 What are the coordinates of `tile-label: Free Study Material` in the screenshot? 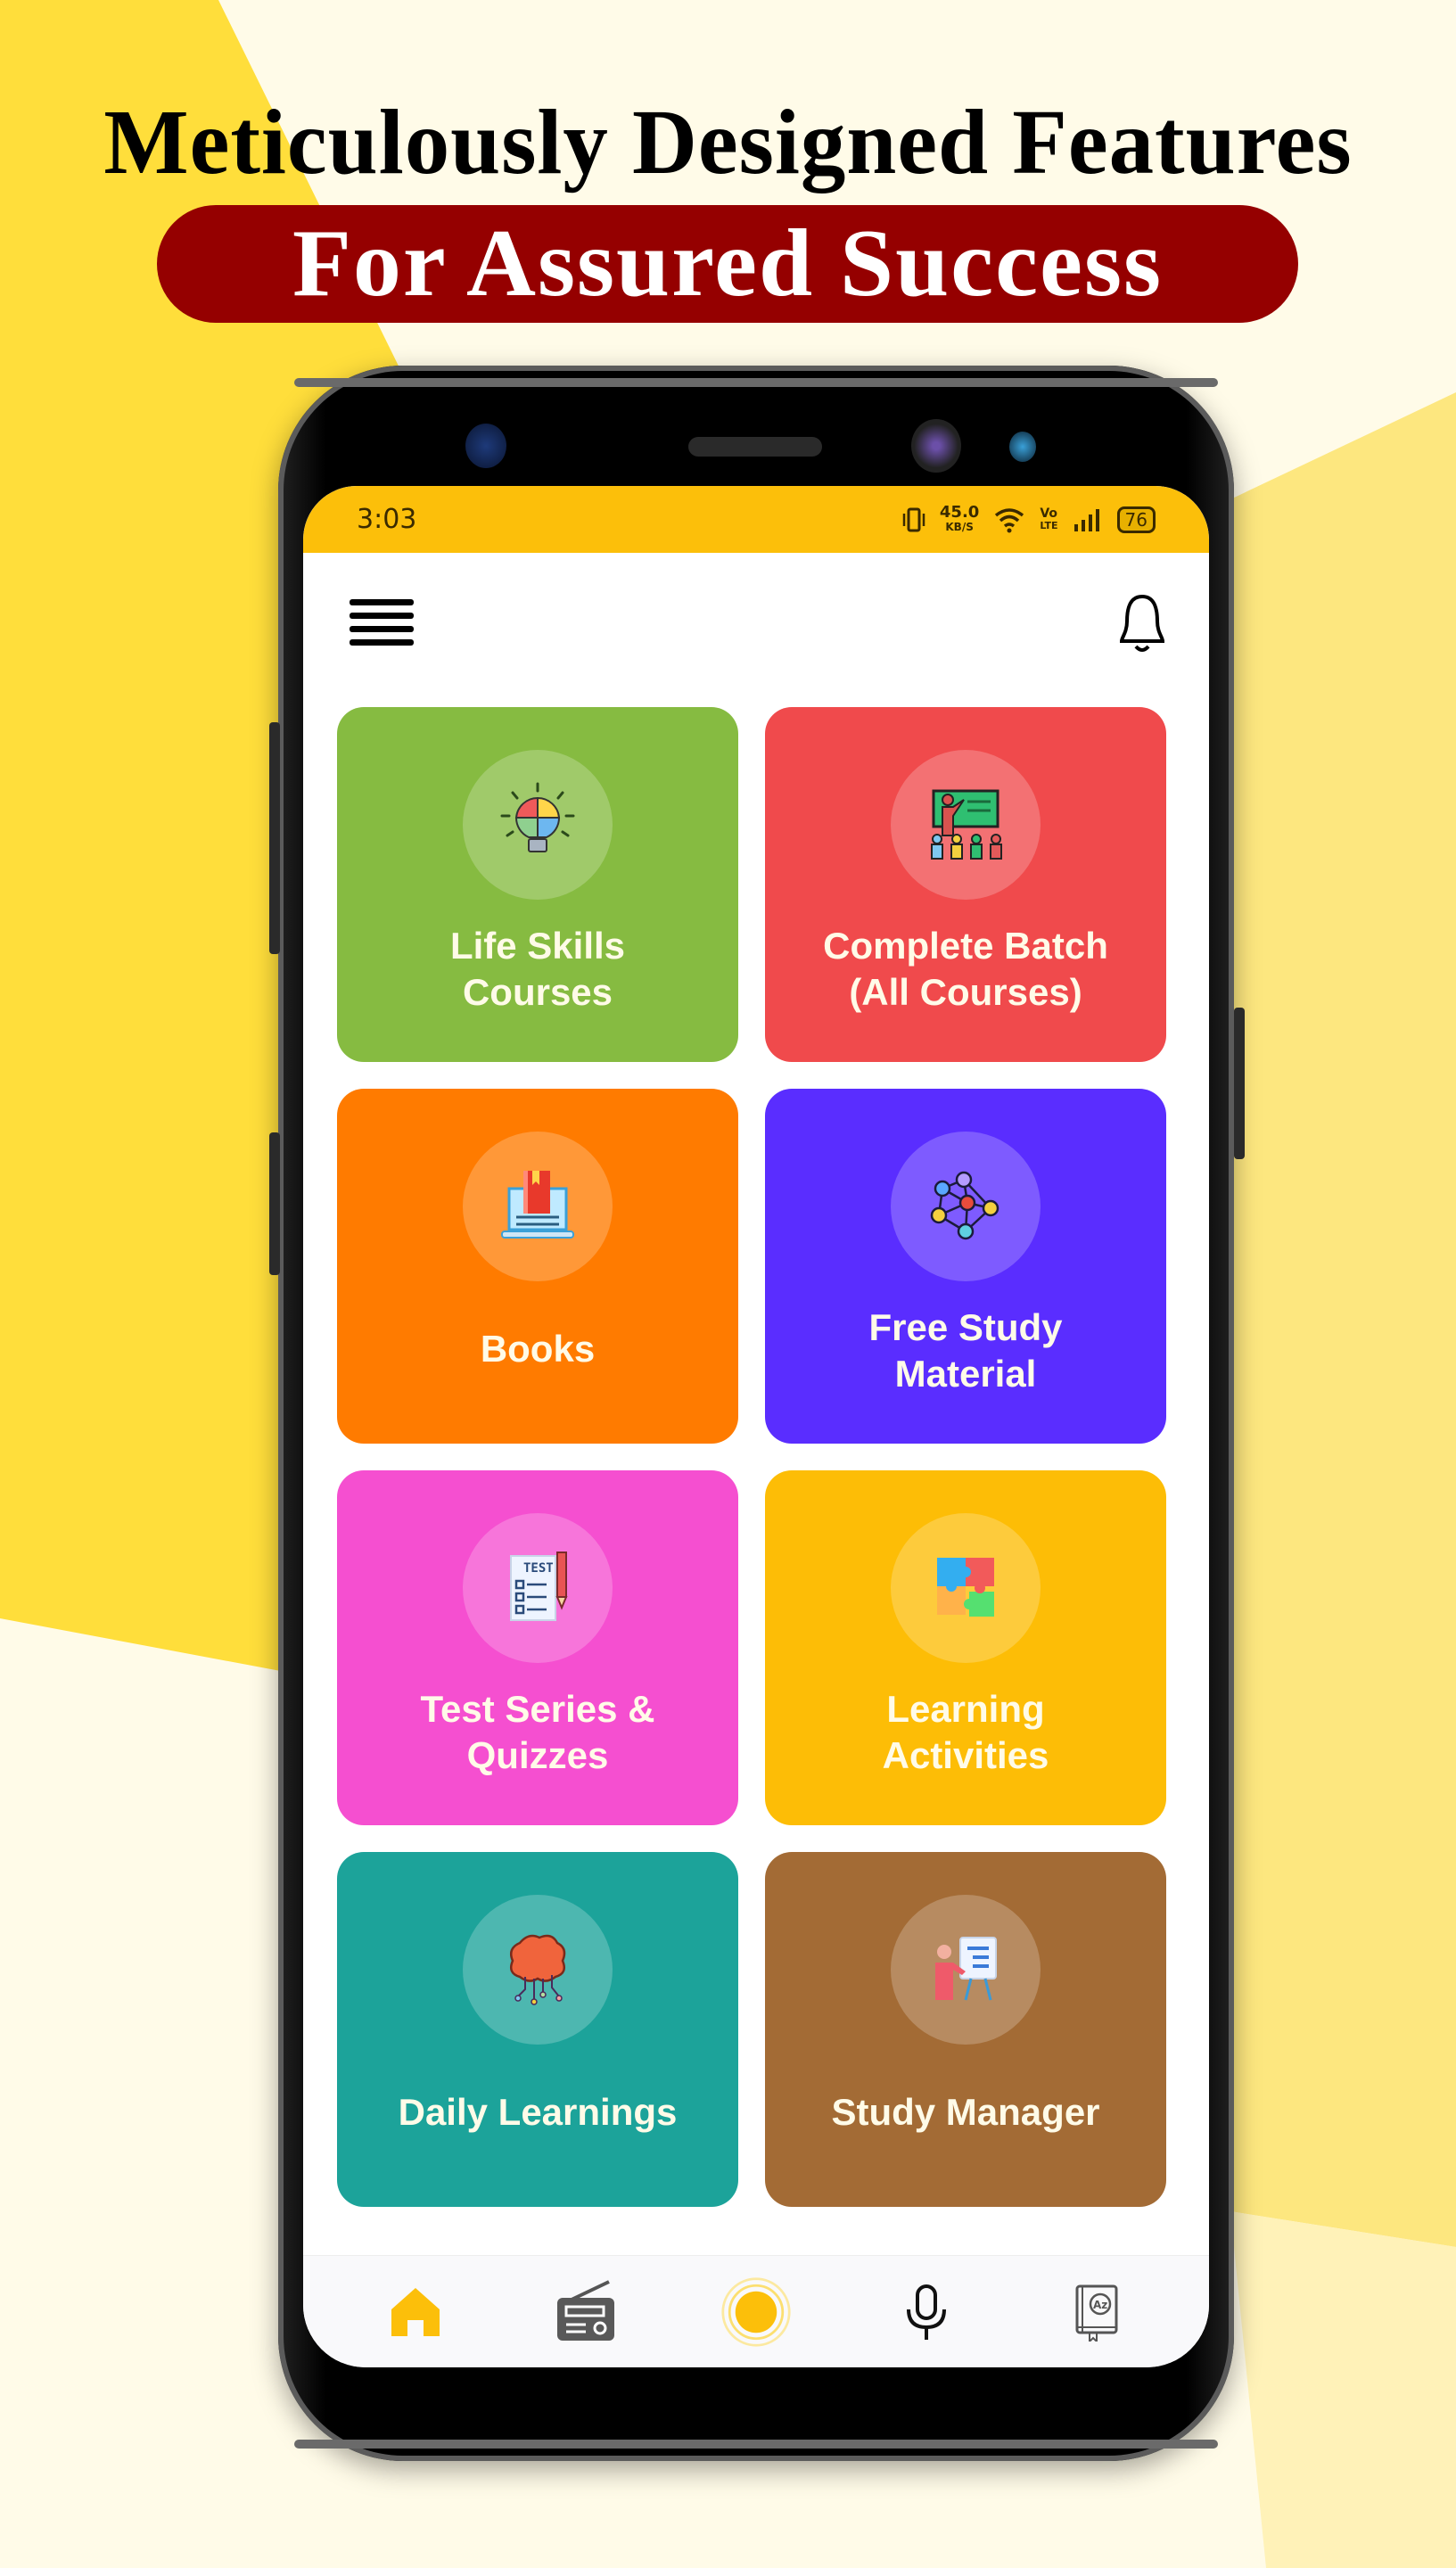 It's located at (966, 1350).